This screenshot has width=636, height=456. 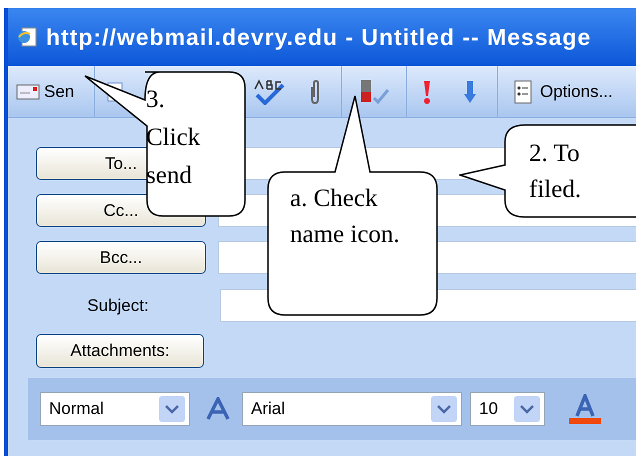 What do you see at coordinates (353, 206) in the screenshot?
I see `callout-tooltip: a. Check name icon.` at bounding box center [353, 206].